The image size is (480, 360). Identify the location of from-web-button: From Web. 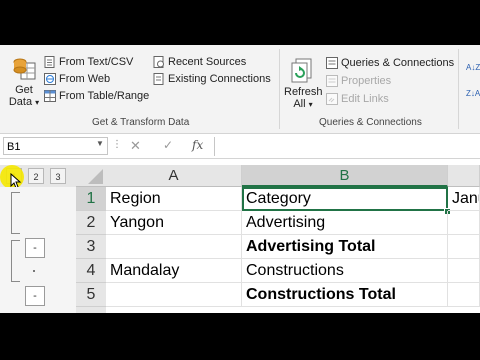
(77, 79).